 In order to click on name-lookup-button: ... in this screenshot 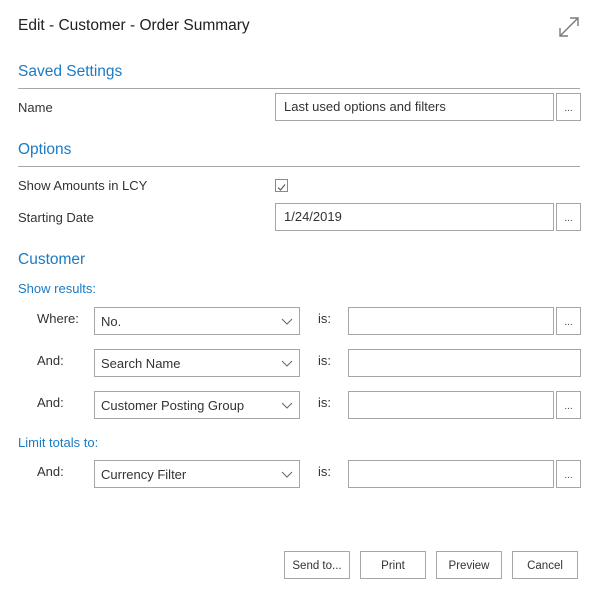, I will do `click(568, 107)`.